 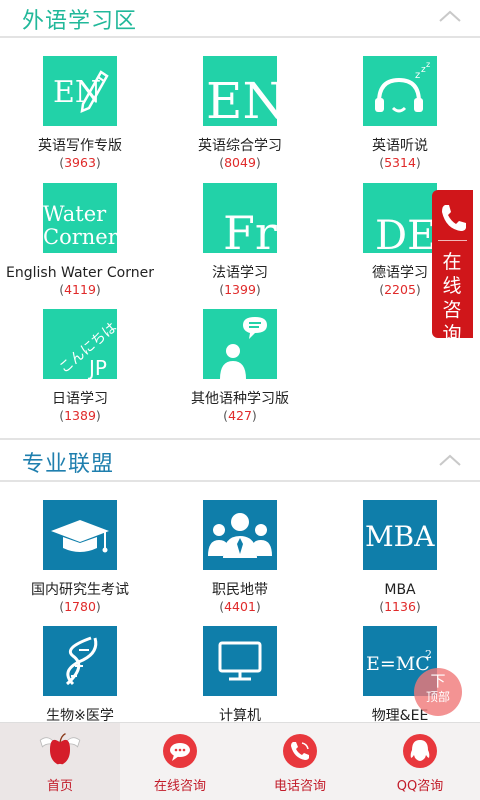 I want to click on tab-label: 首页, so click(x=59, y=786).